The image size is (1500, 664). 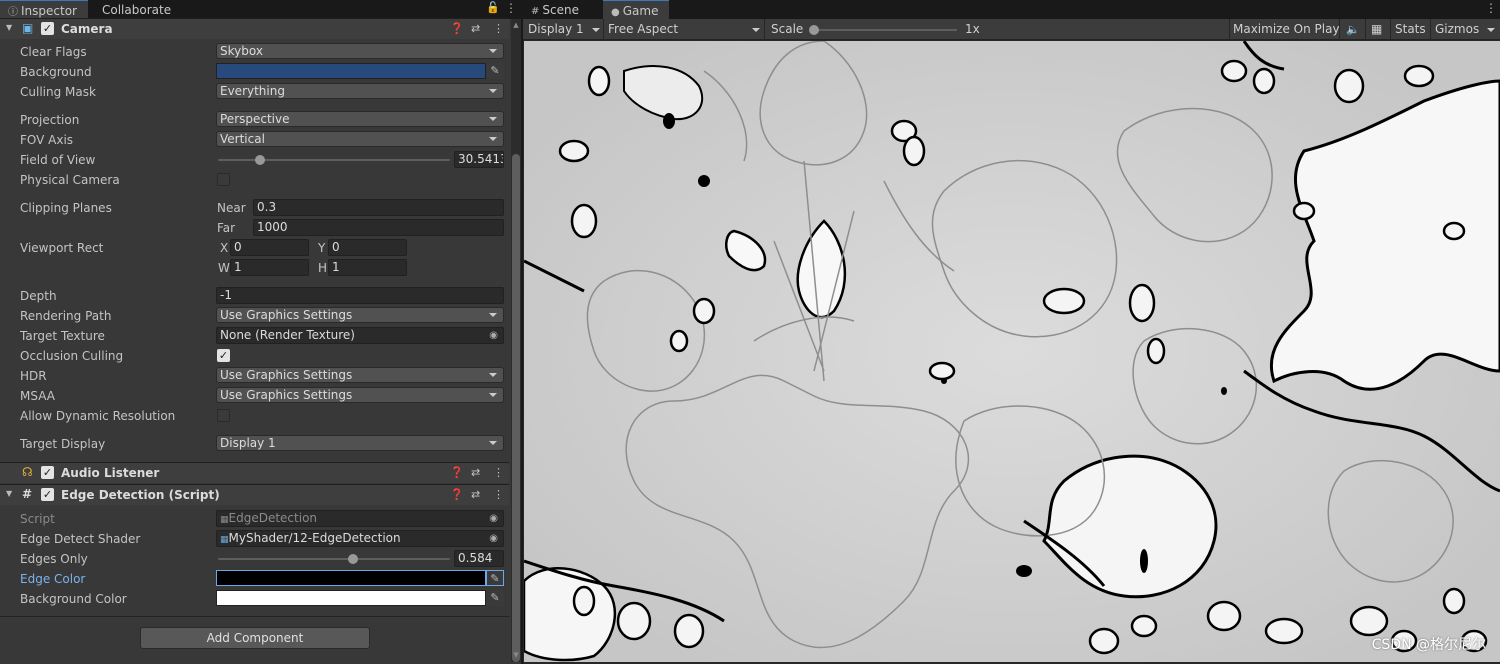 I want to click on background-color-field, so click(x=351, y=71).